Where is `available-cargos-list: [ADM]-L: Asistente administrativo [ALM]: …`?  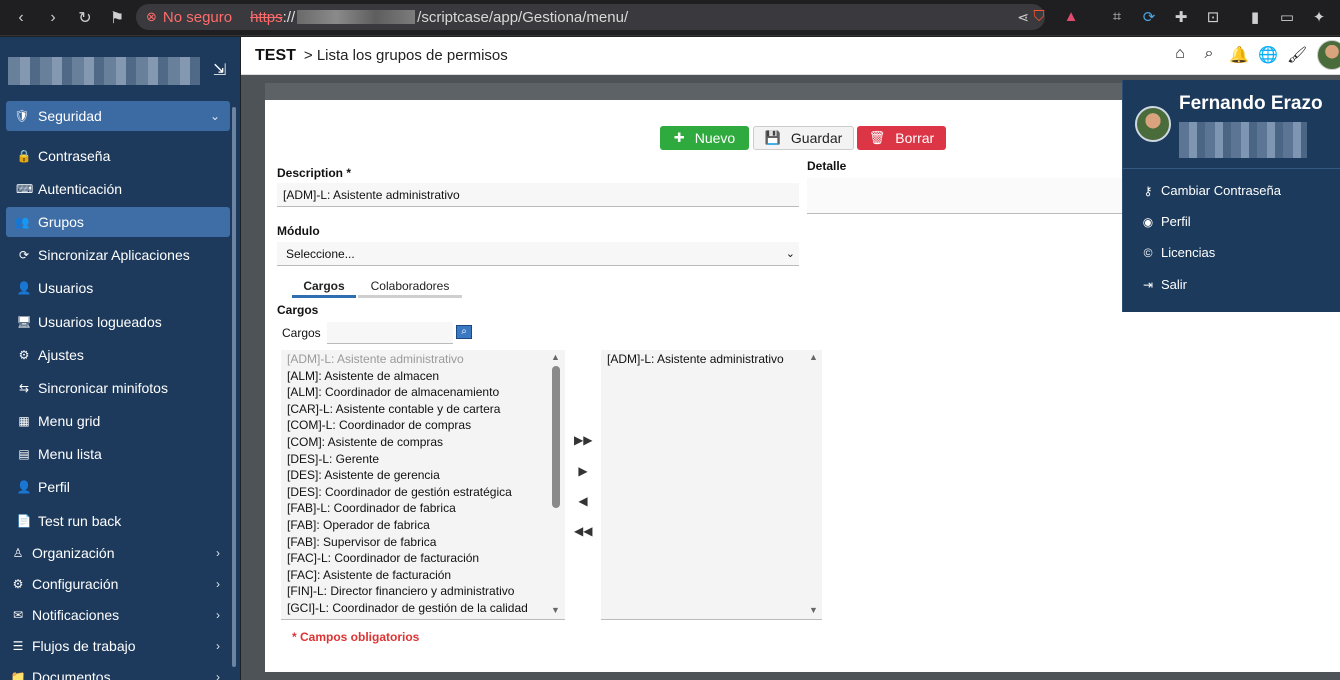
available-cargos-list: [ADM]-L: Asistente administrativo [ALM]: … is located at coordinates (423, 485).